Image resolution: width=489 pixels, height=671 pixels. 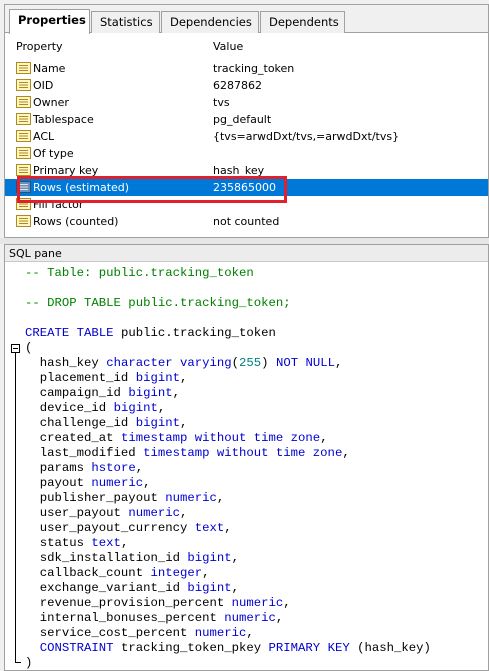 What do you see at coordinates (77, 543) in the screenshot?
I see `sql-line: status text,` at bounding box center [77, 543].